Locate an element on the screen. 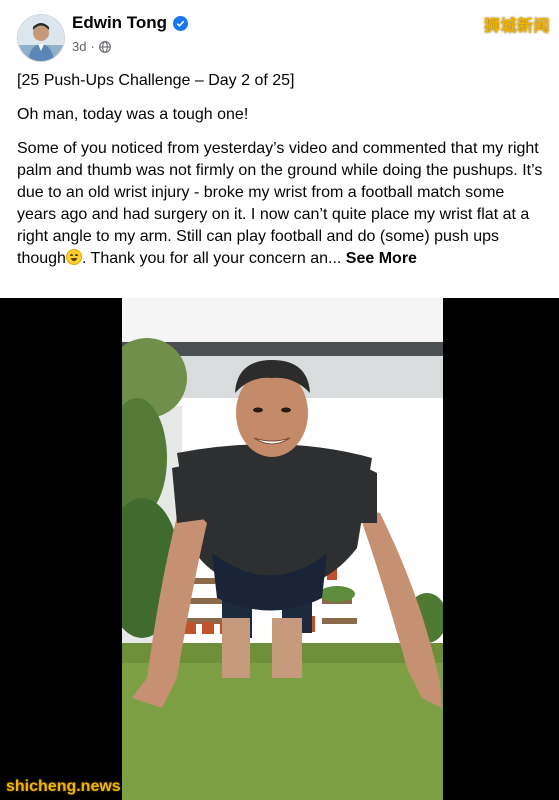 The image size is (559, 800). verified-badge-icon is located at coordinates (181, 23).